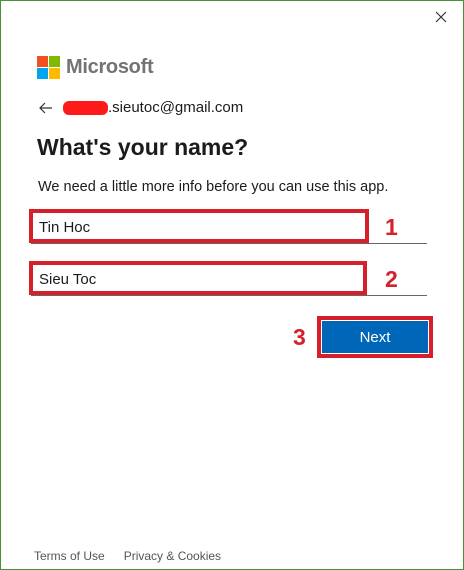 This screenshot has height=570, width=464. Describe the element at coordinates (143, 147) in the screenshot. I see `page-title: What's your name?` at that location.